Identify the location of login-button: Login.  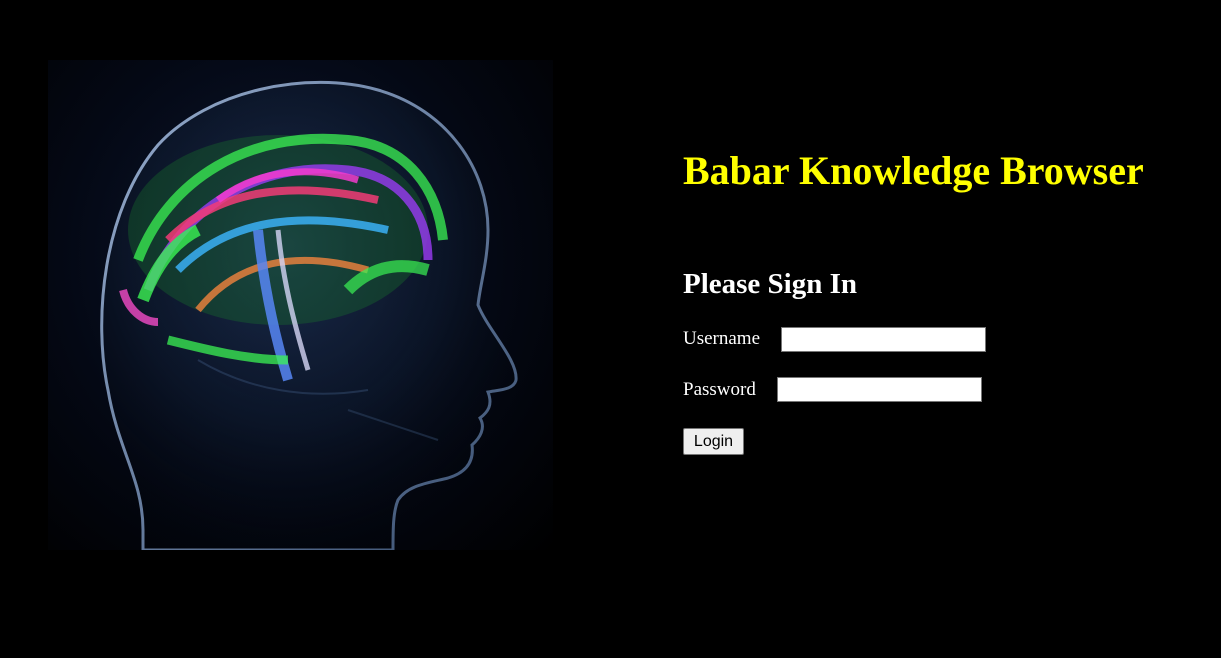
(713, 441).